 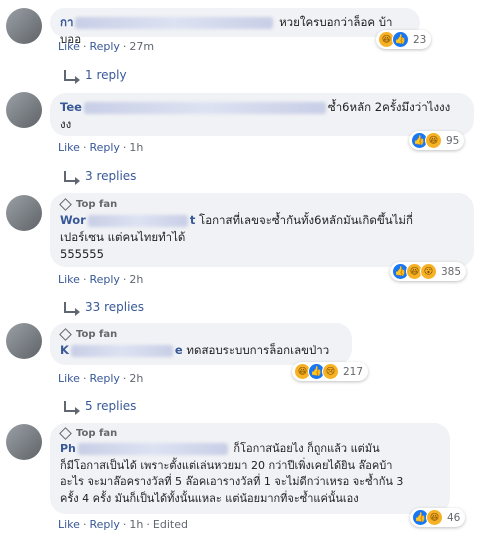 I want to click on comment-actions: Like · Reply · 27m, so click(x=106, y=46).